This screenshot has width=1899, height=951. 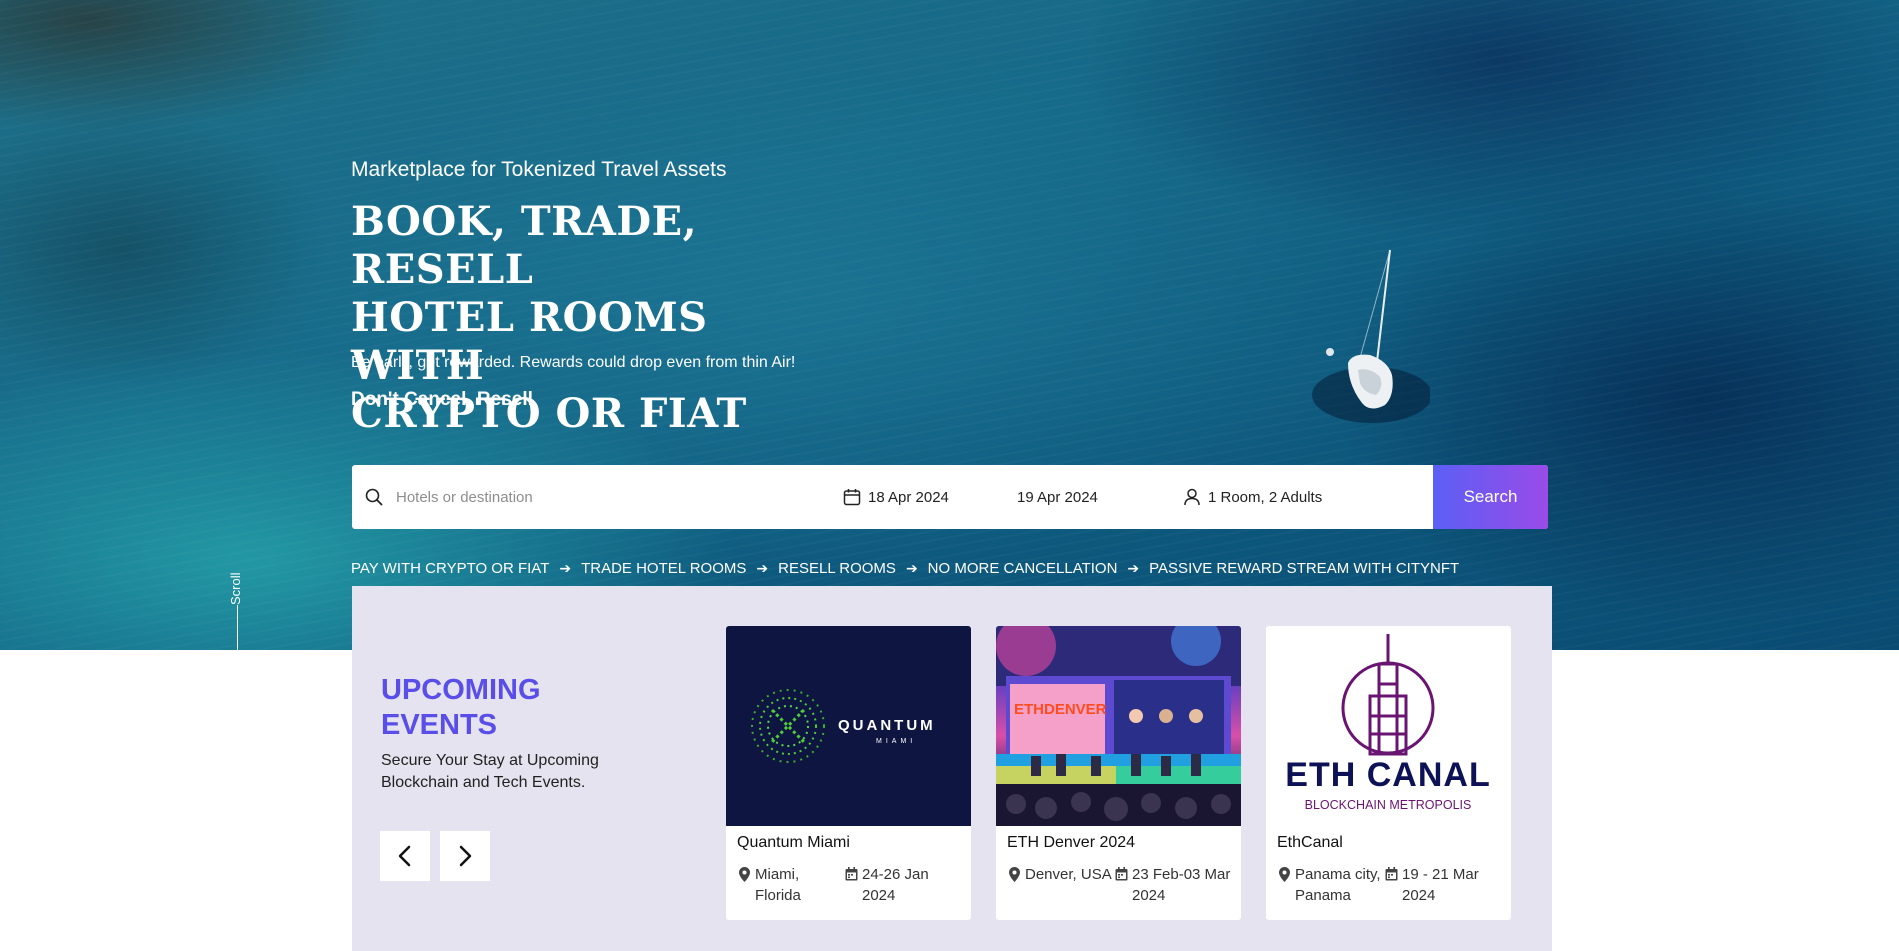 What do you see at coordinates (896, 741) in the screenshot?
I see `quantum-logo-subtext: MIAMI` at bounding box center [896, 741].